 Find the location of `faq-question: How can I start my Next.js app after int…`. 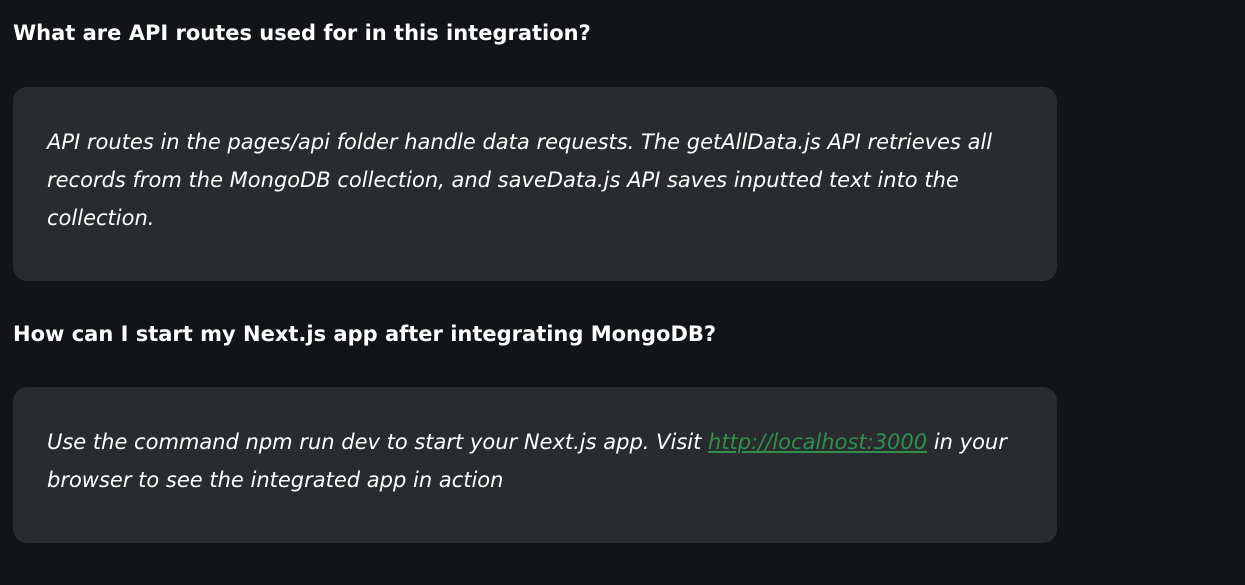

faq-question: How can I start my Next.js app after int… is located at coordinates (365, 334).